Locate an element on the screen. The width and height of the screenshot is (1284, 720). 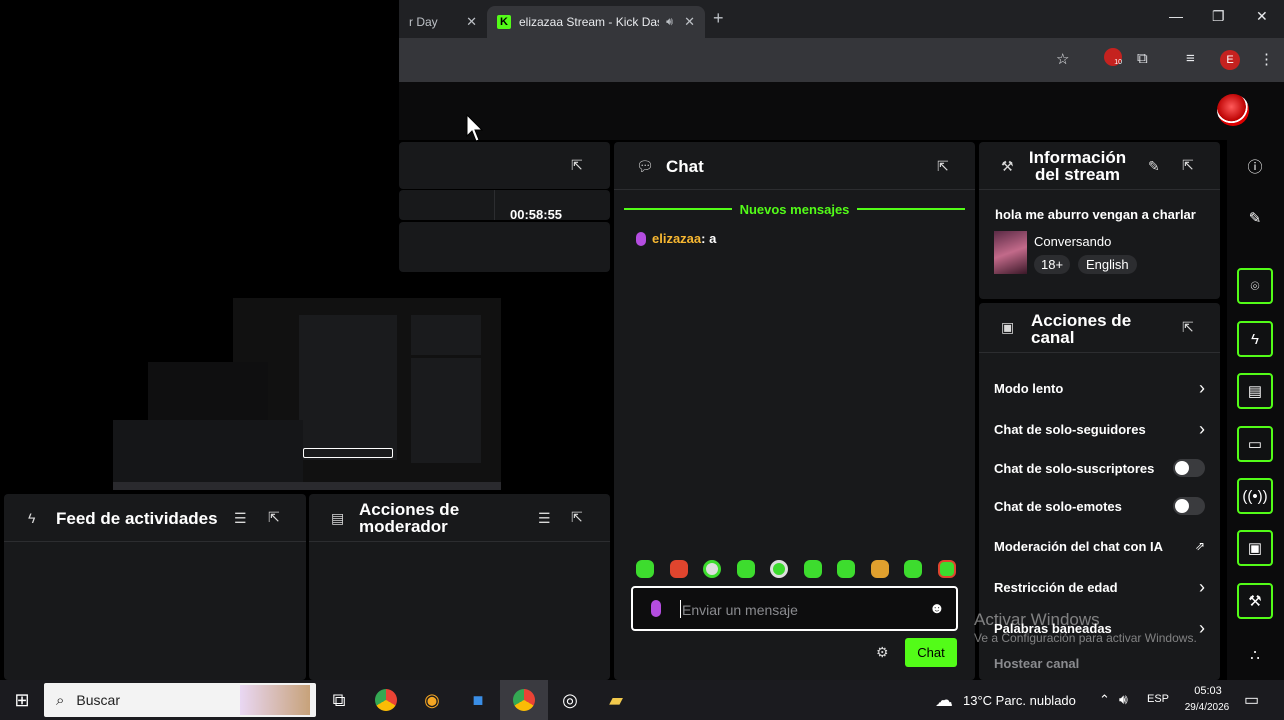
external-link-icon: ⇗ is located at coordinates (1199, 546).